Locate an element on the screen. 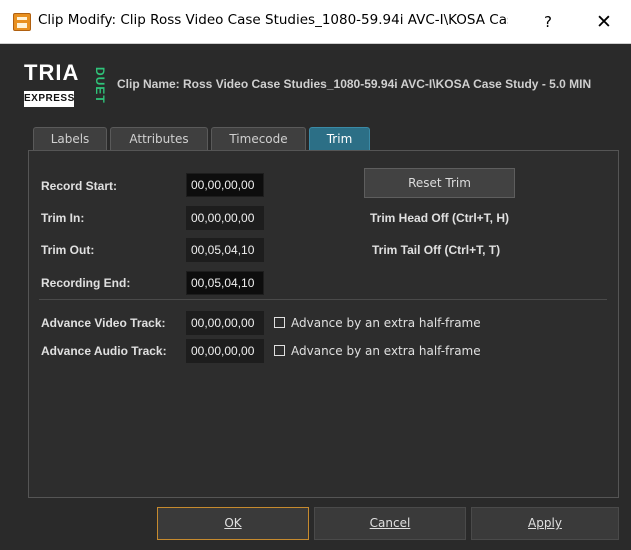  cancel-button-label: Cancel is located at coordinates (390, 523).